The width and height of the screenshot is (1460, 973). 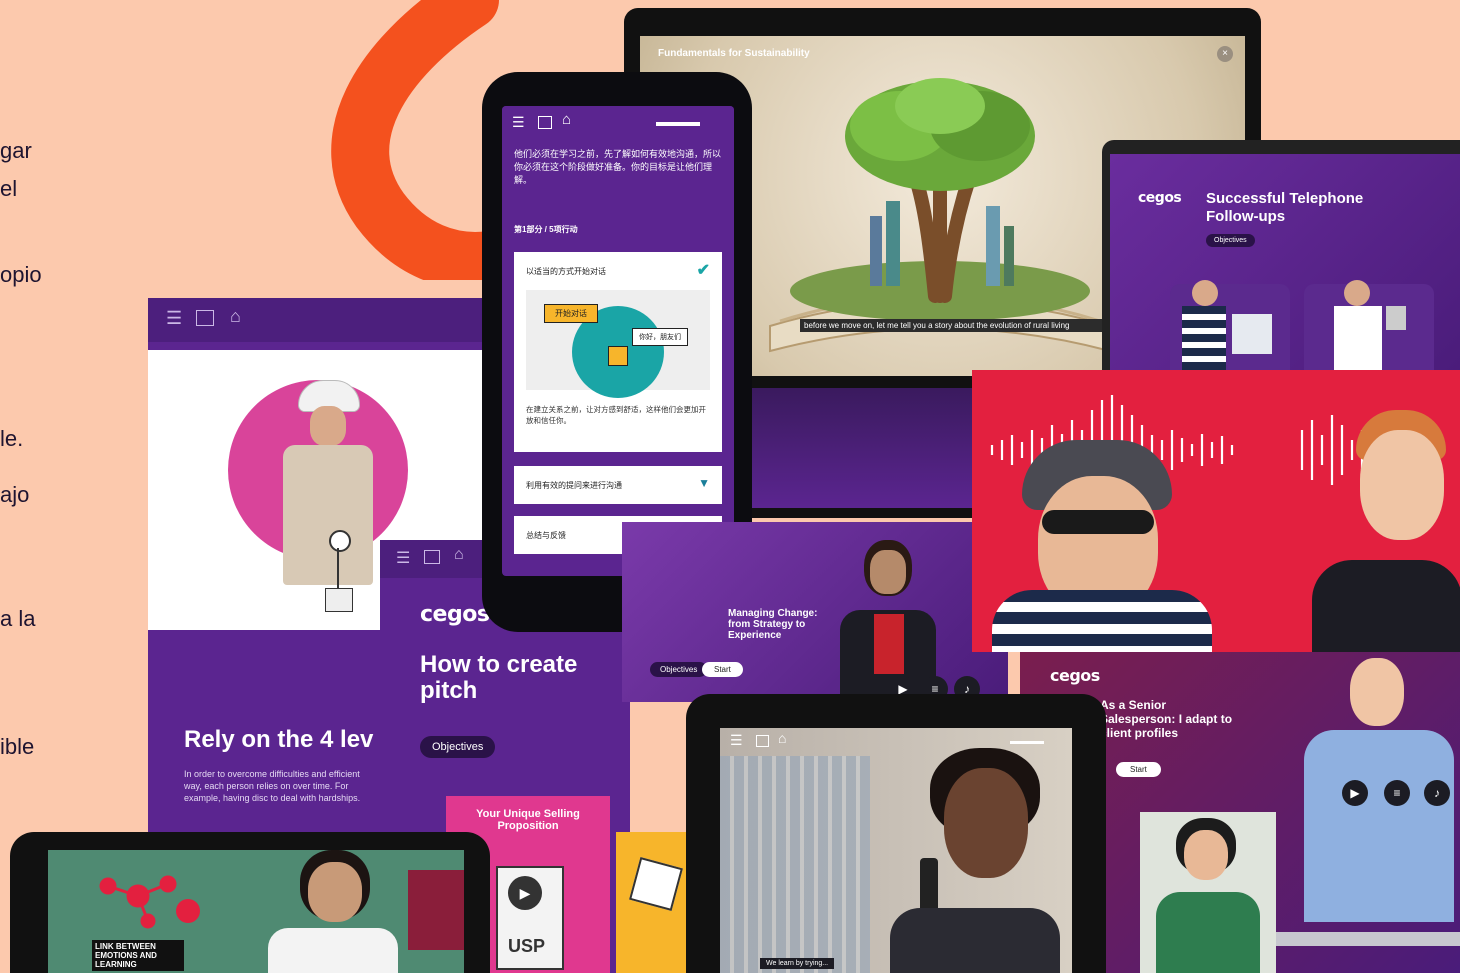 What do you see at coordinates (318, 320) in the screenshot?
I see `tablet-left-toolbar: ☰ ⌂` at bounding box center [318, 320].